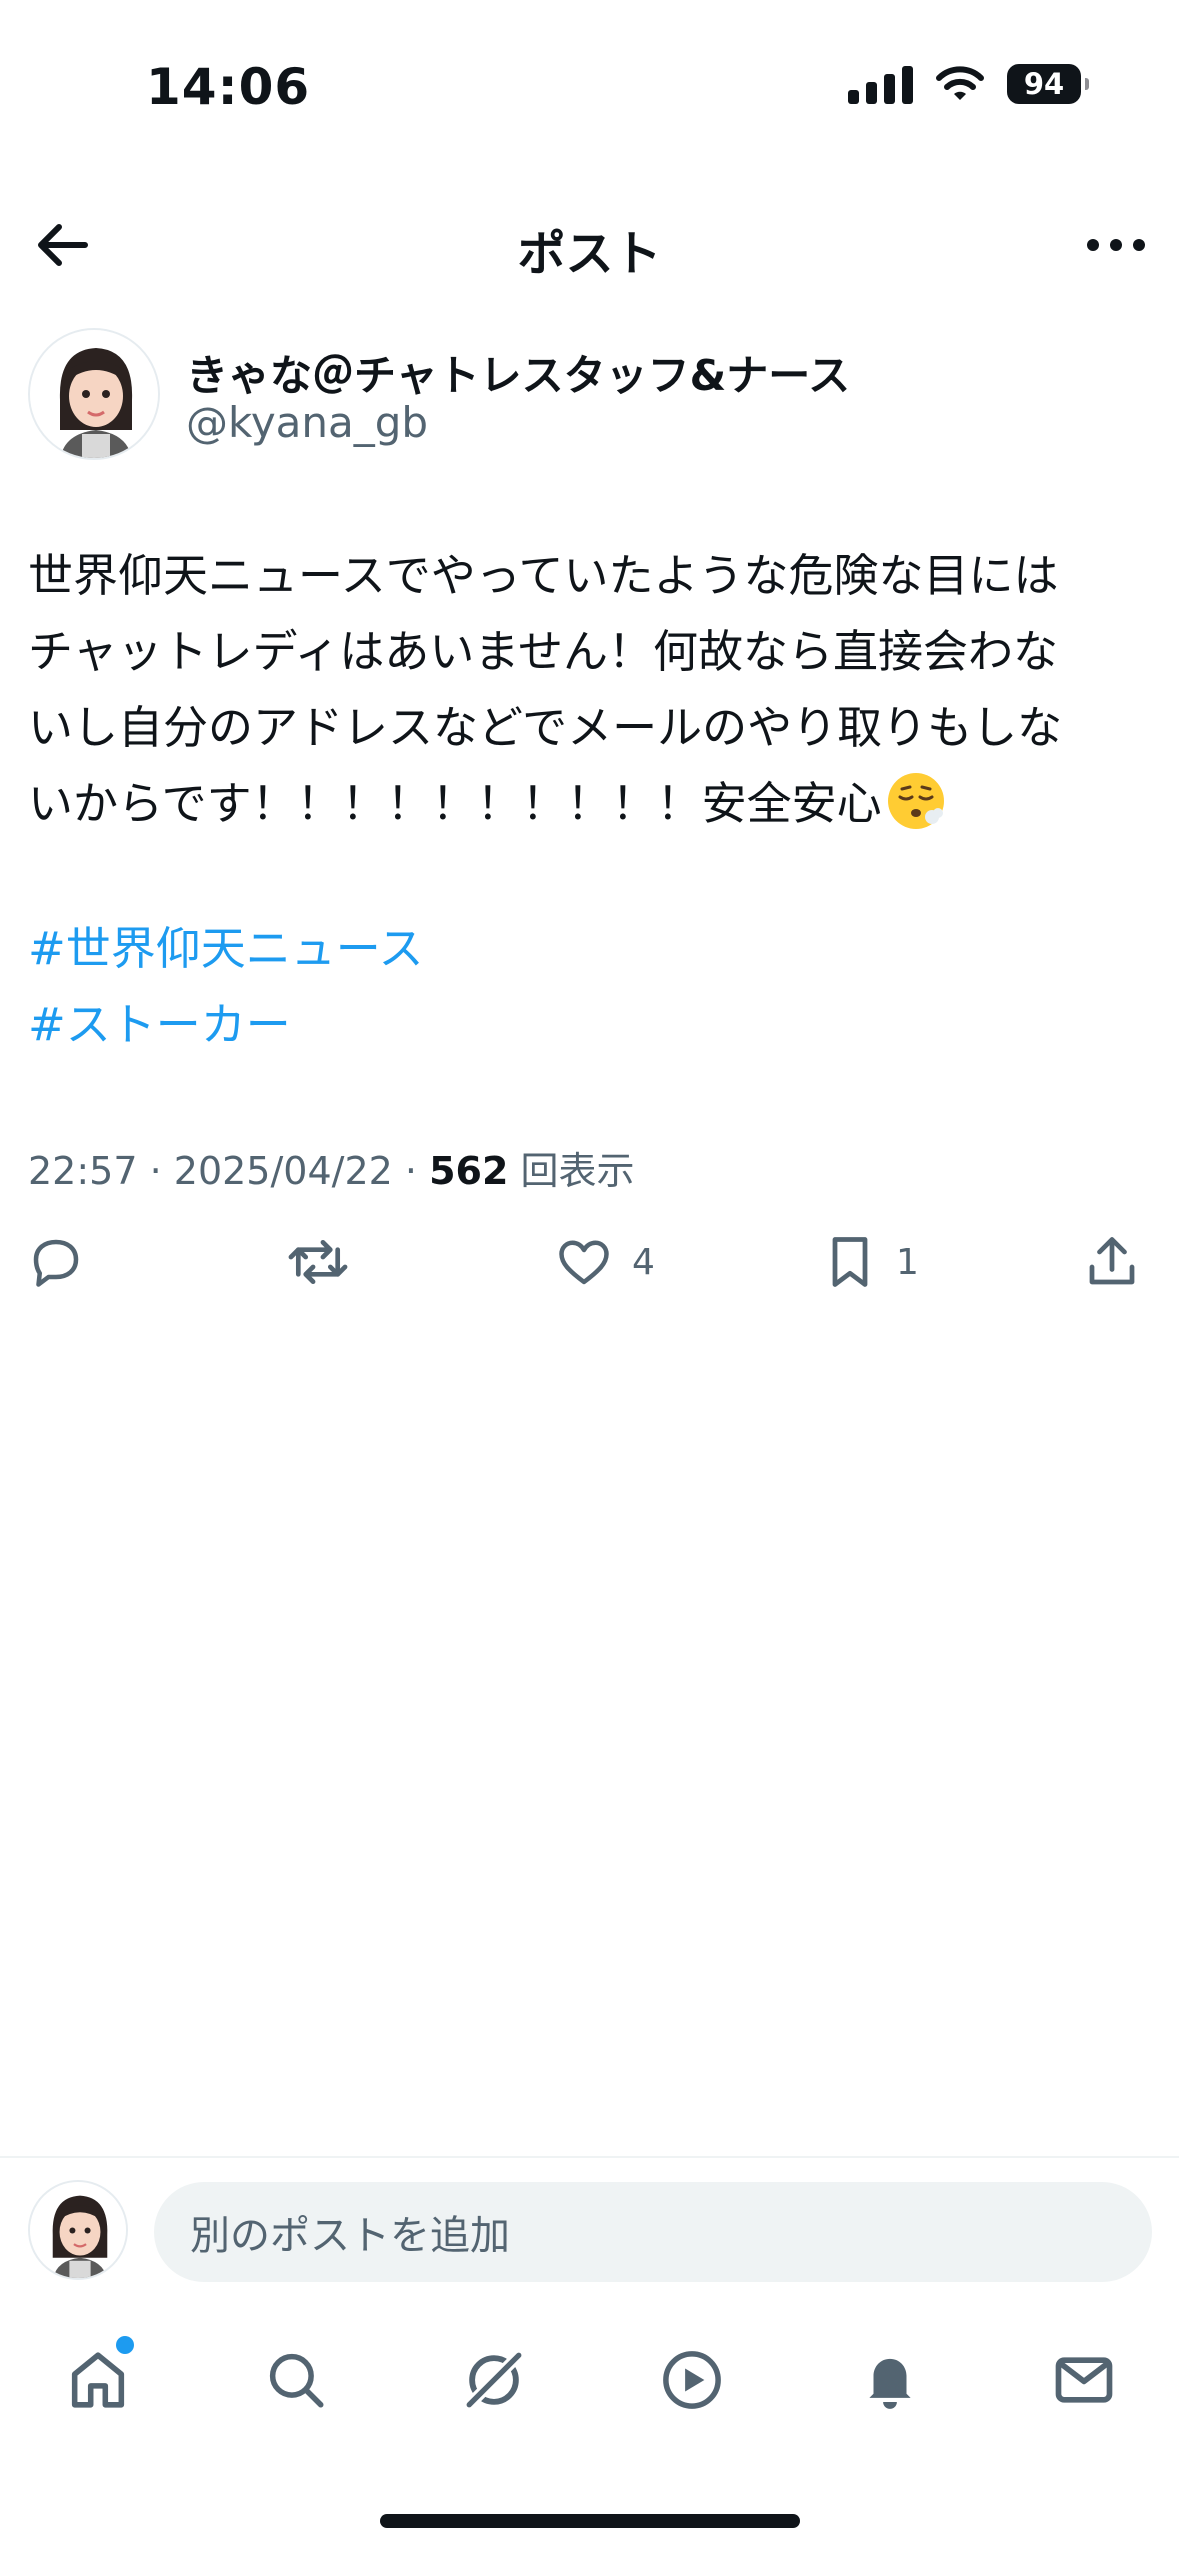  Describe the element at coordinates (653, 2232) in the screenshot. I see `reply-composer-input: 別のポストを追加` at that location.